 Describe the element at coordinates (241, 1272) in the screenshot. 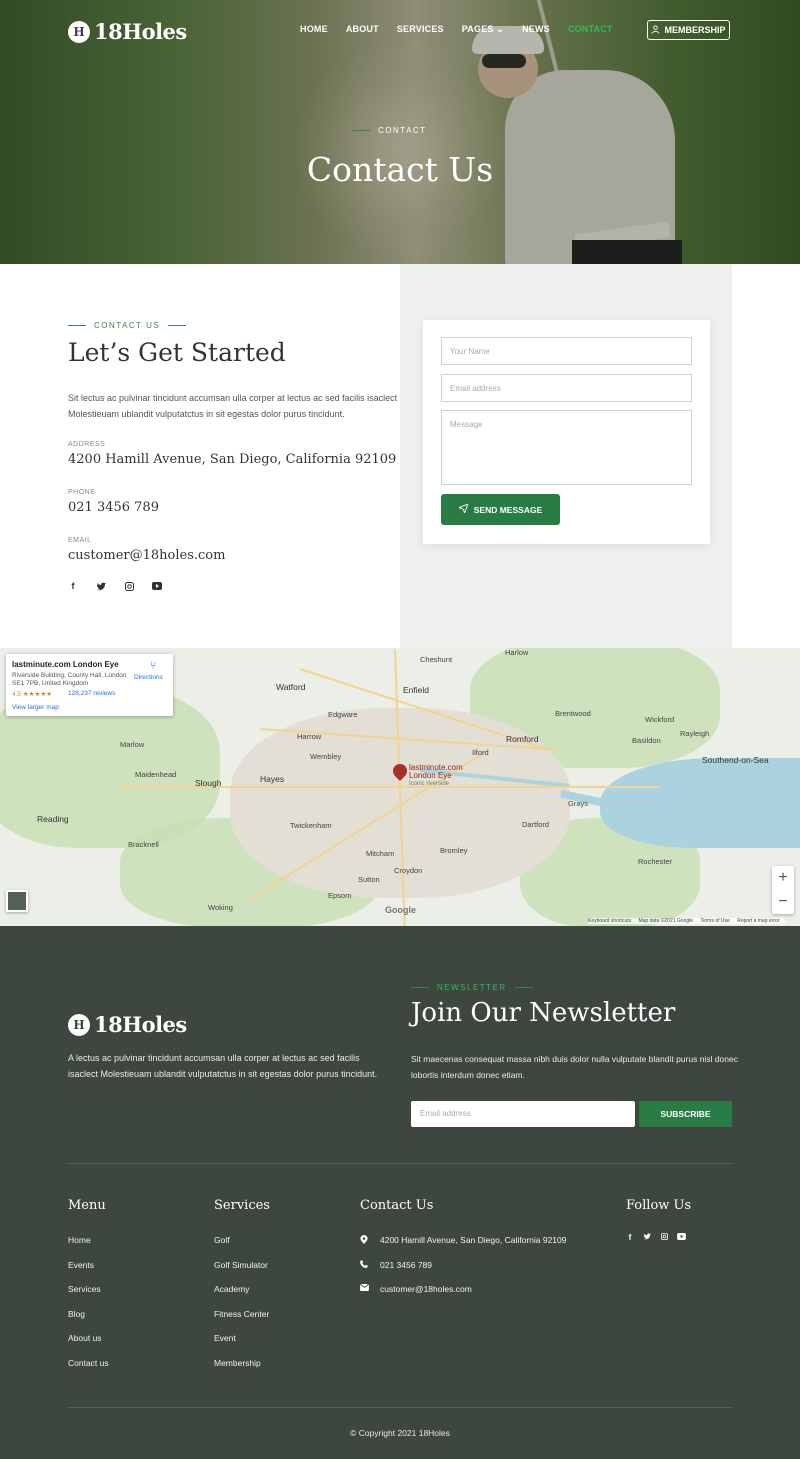

I see `footer-service-simulator: Golf Simulator` at that location.